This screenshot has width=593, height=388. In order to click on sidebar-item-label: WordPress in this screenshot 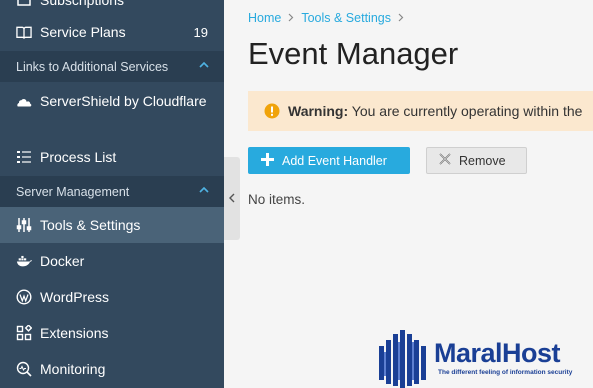, I will do `click(74, 297)`.